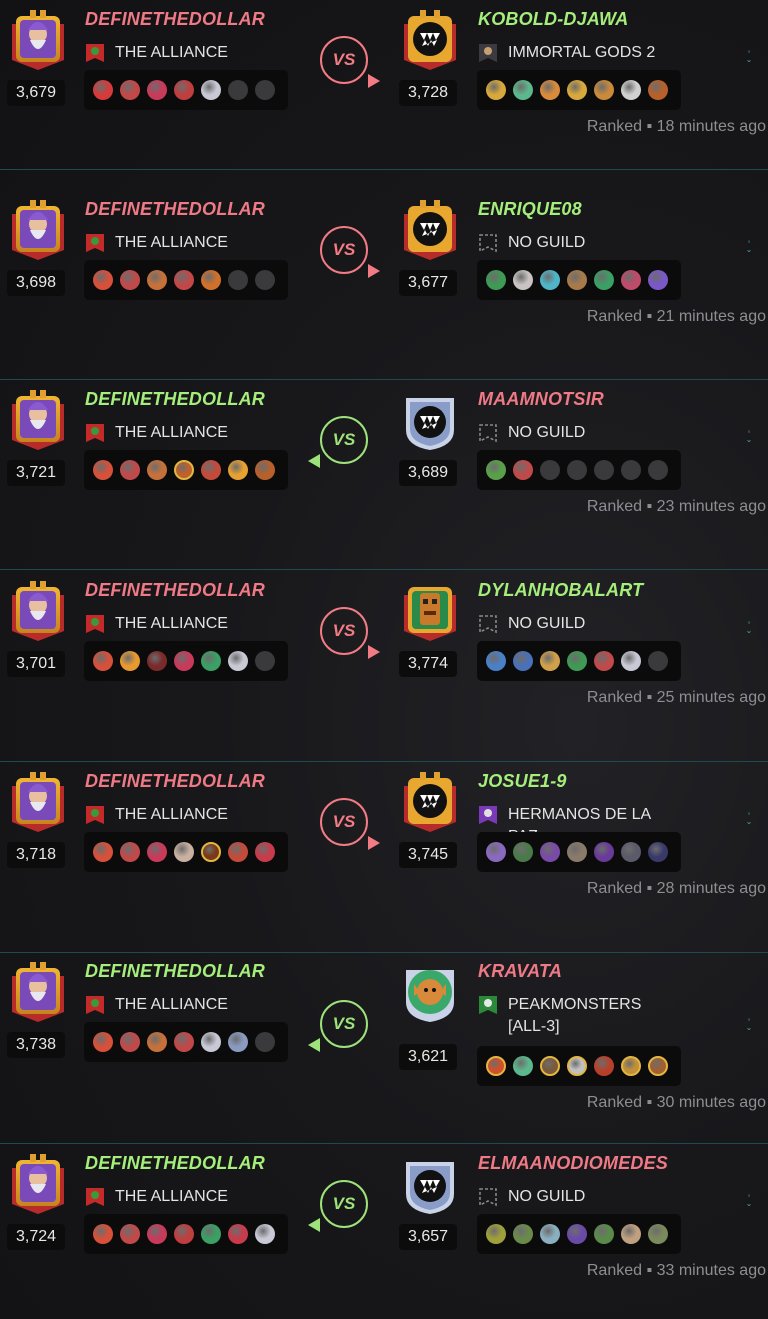  I want to click on tiki-mask-avatar, so click(430, 612).